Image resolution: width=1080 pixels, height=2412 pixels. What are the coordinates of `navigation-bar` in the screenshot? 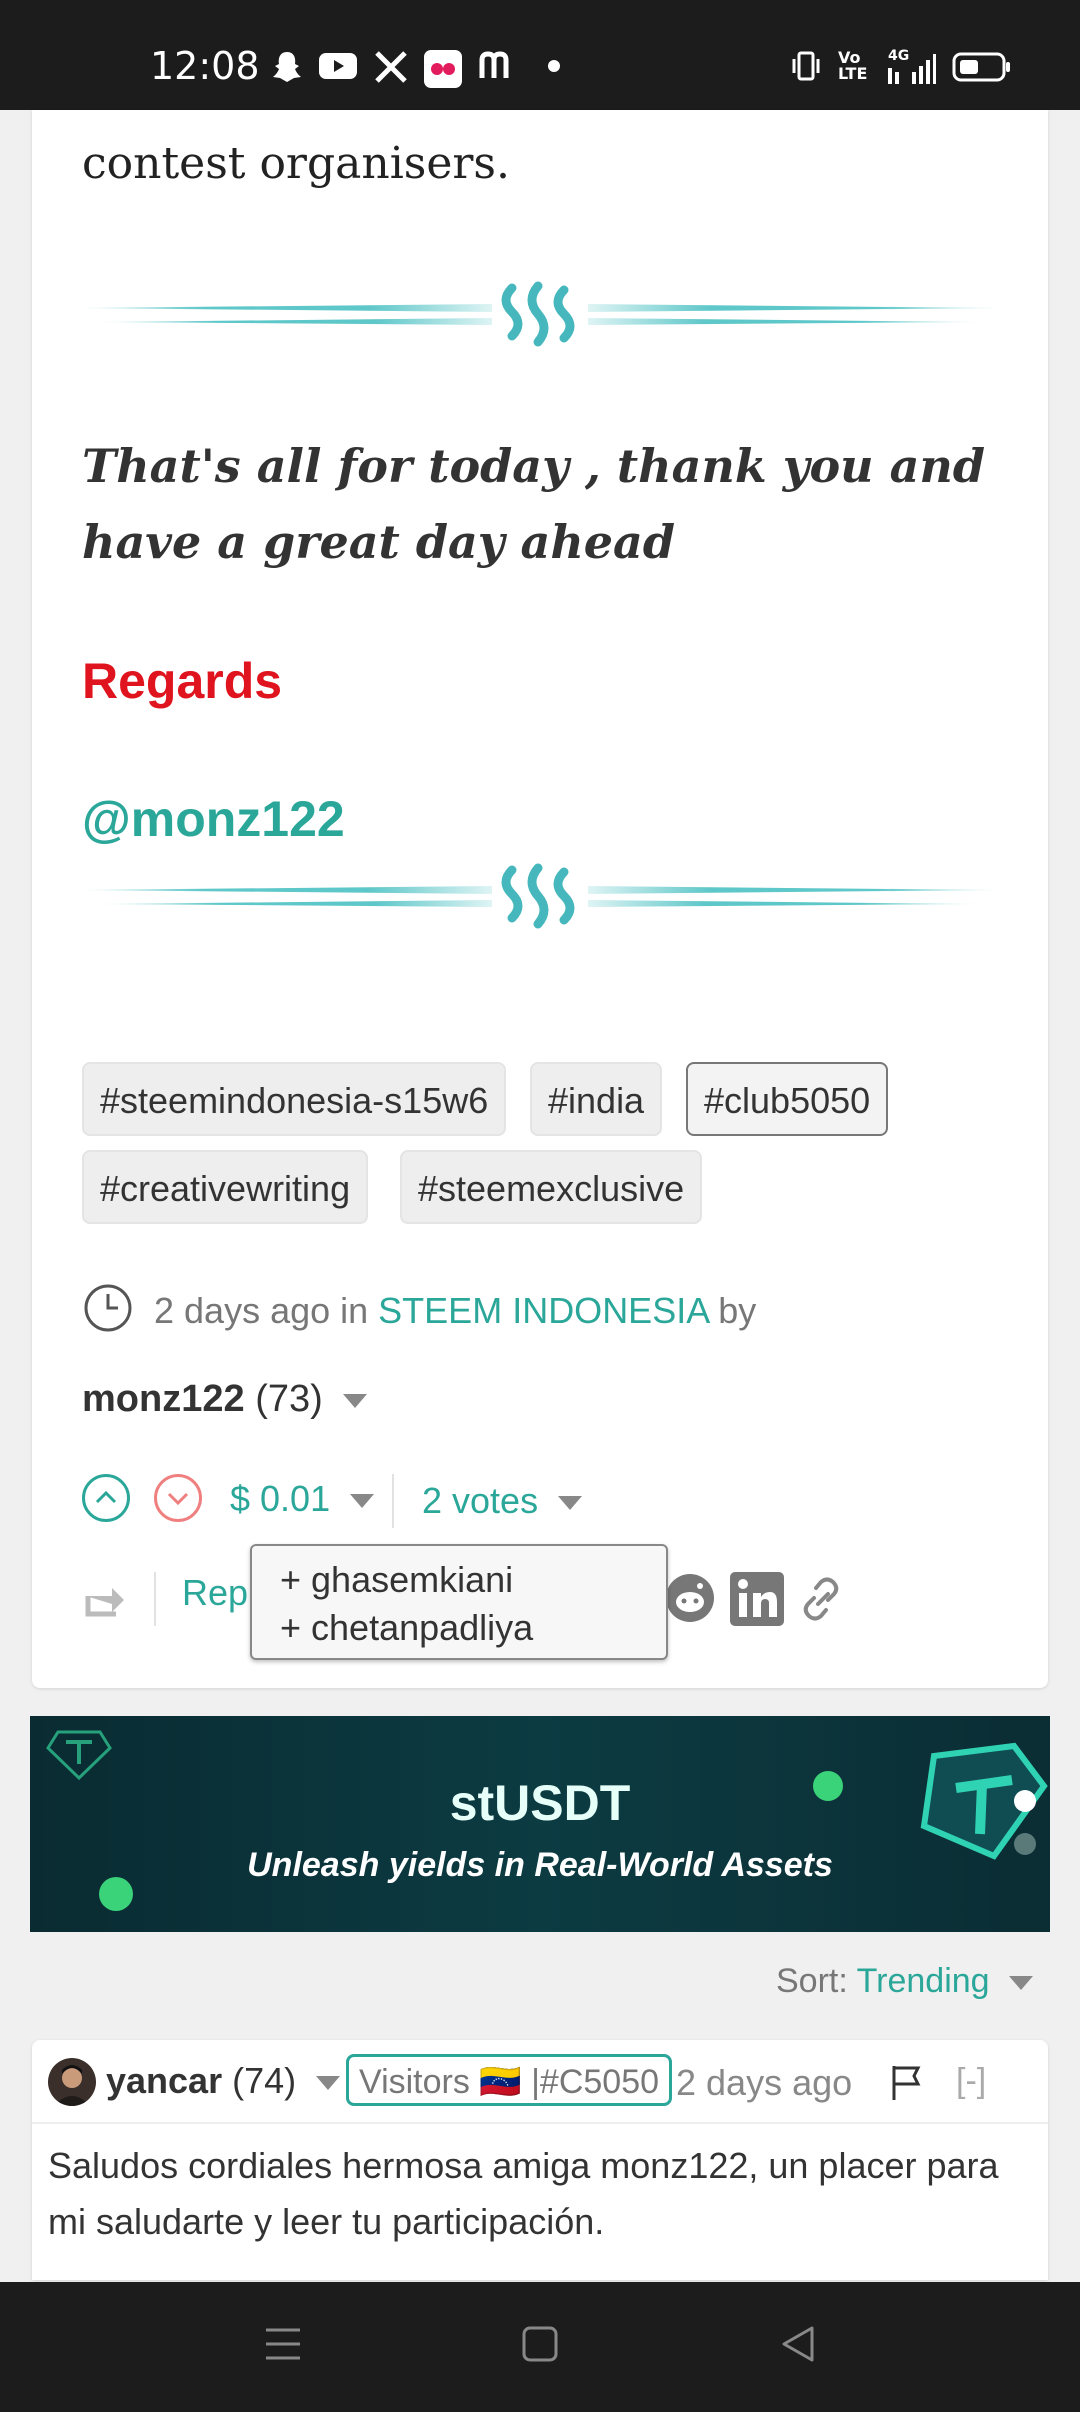 It's located at (540, 2347).